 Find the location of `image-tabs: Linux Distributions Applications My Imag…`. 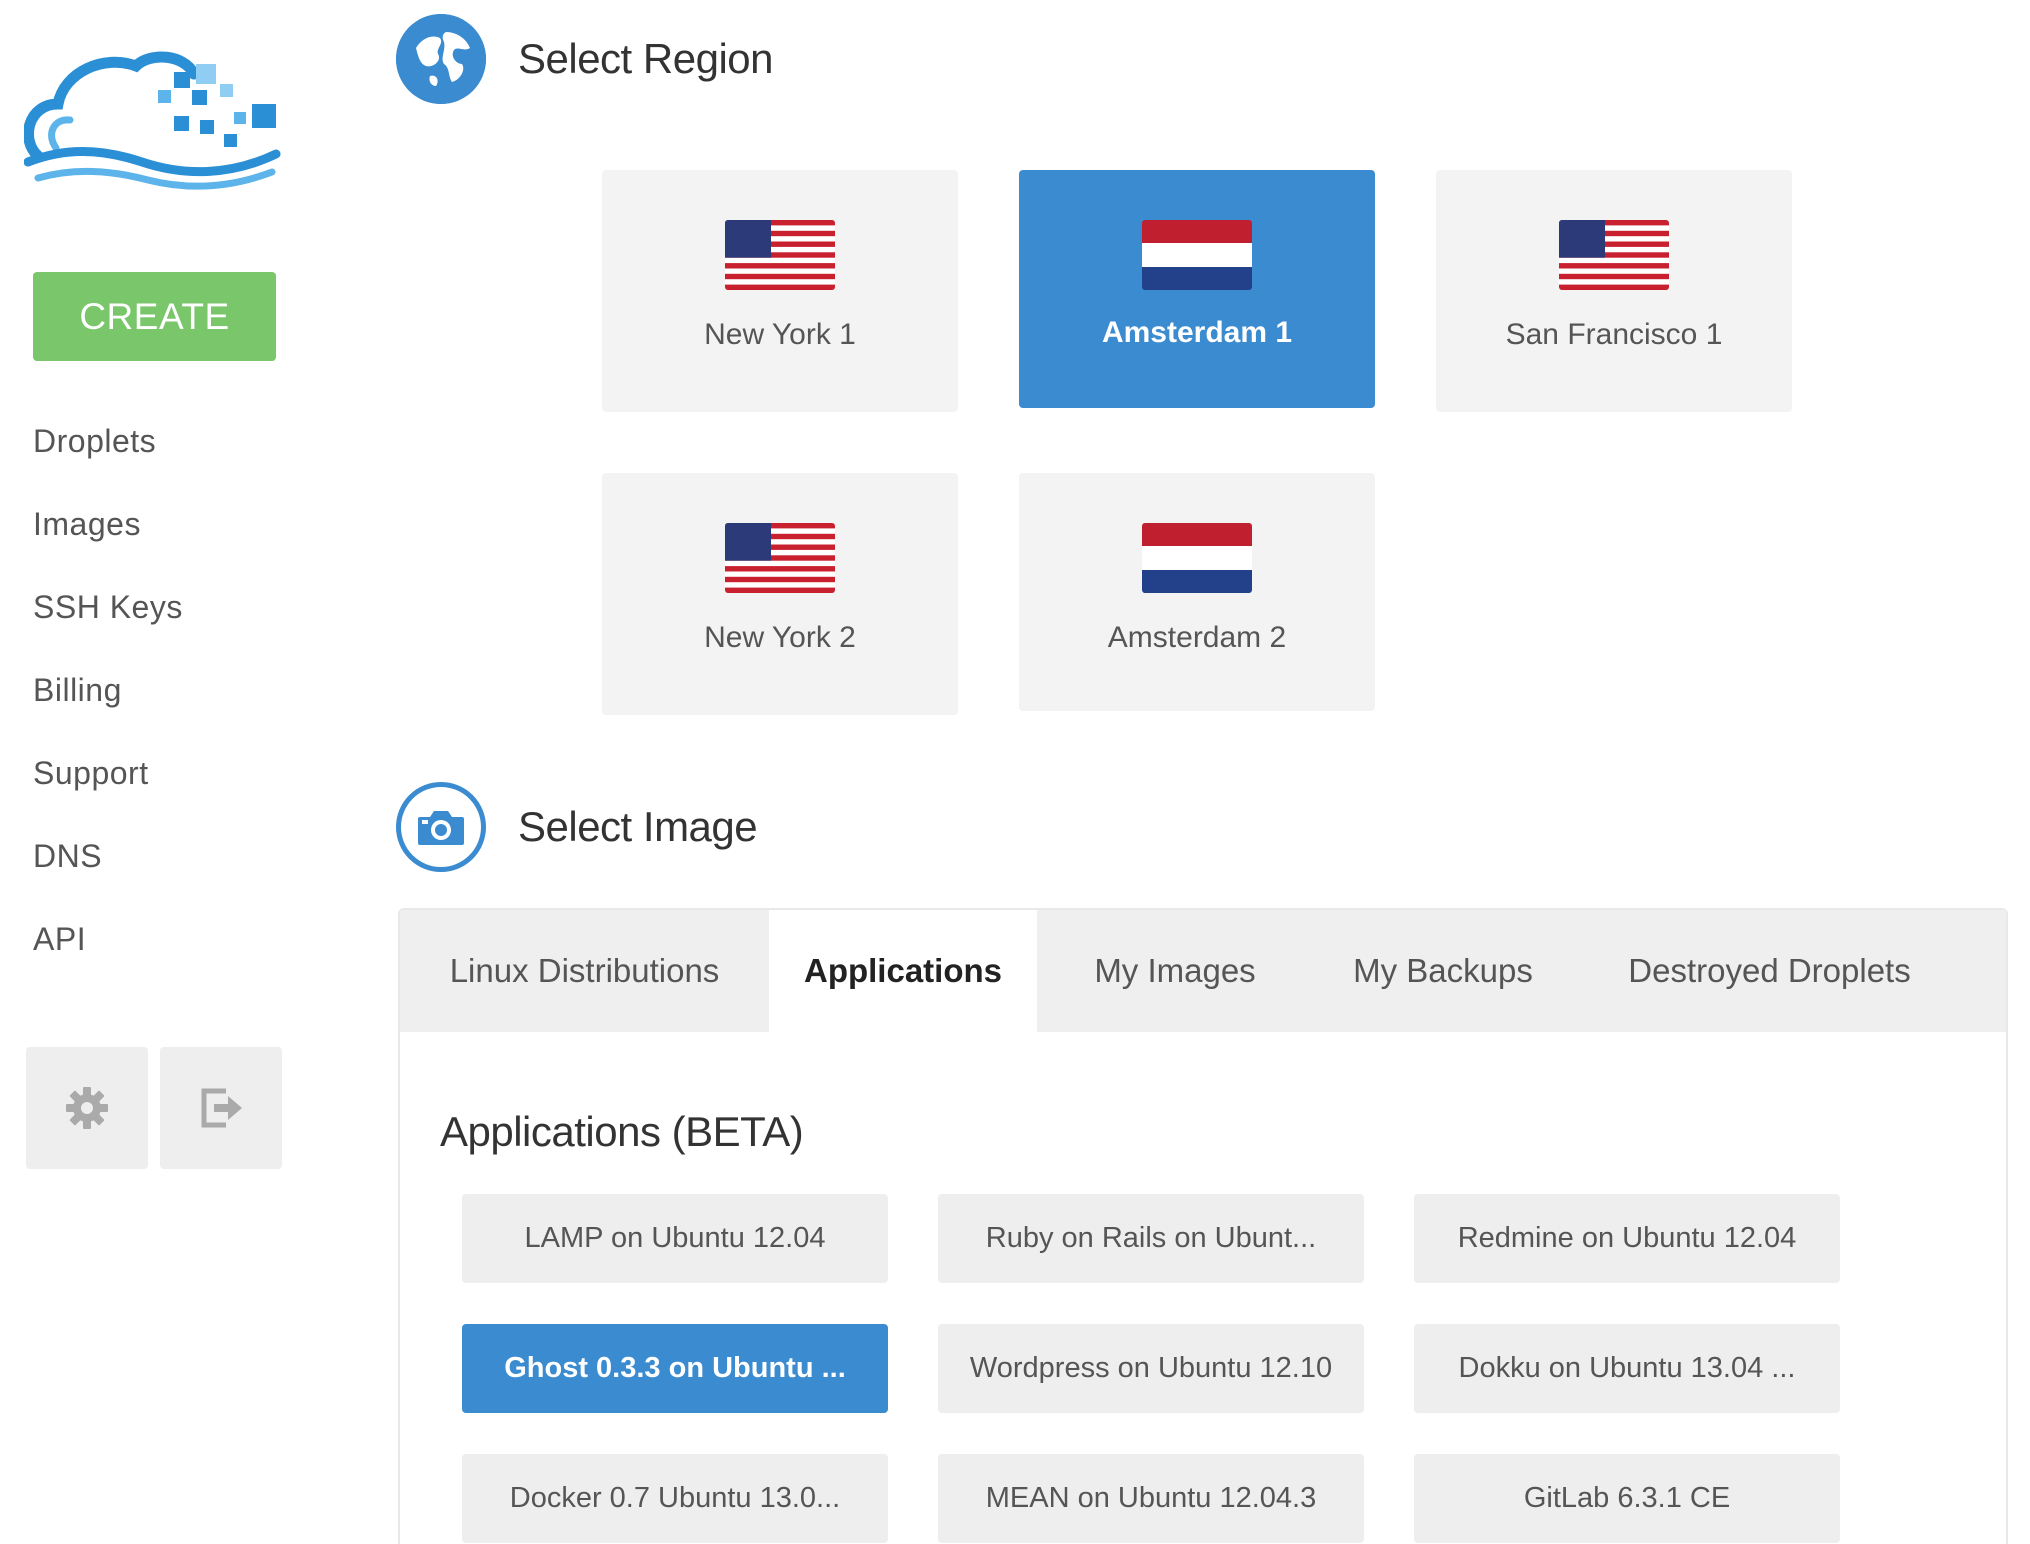

image-tabs: Linux Distributions Applications My Imag… is located at coordinates (1203, 971).